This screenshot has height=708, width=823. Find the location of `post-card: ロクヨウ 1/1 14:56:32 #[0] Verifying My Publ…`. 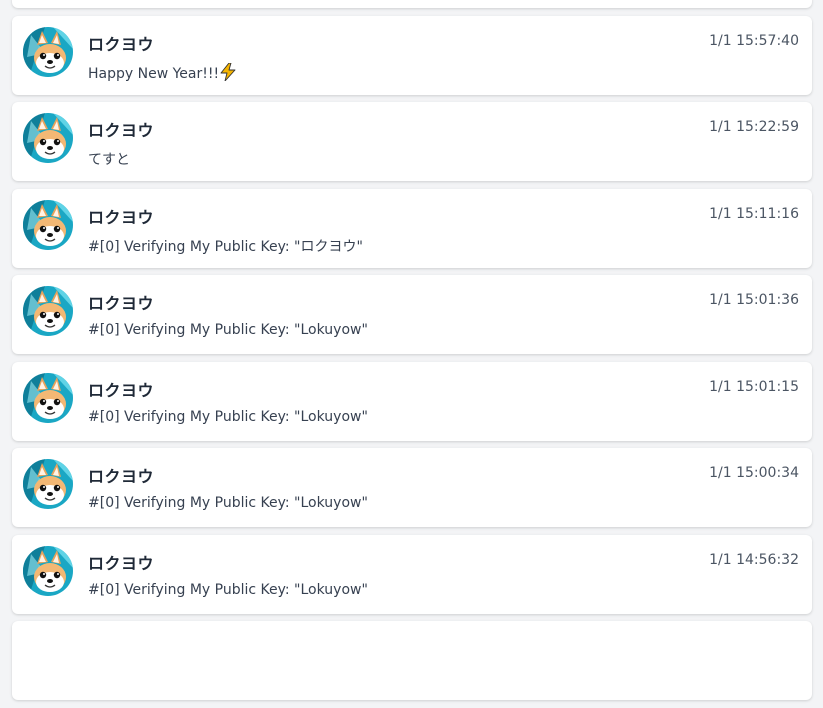

post-card: ロクヨウ 1/1 14:56:32 #[0] Verifying My Publ… is located at coordinates (412, 574).